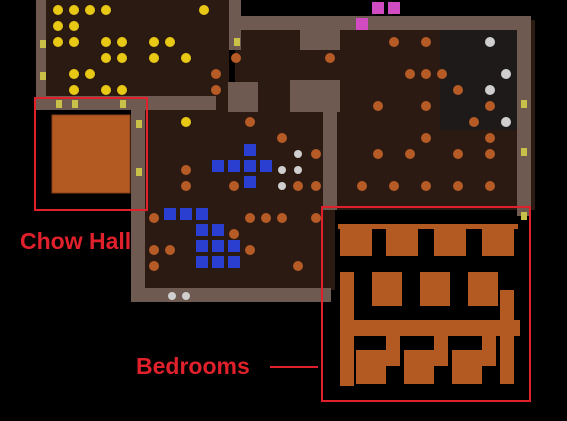  Describe the element at coordinates (193, 366) in the screenshot. I see `bedrooms-label: Bedrooms` at that location.